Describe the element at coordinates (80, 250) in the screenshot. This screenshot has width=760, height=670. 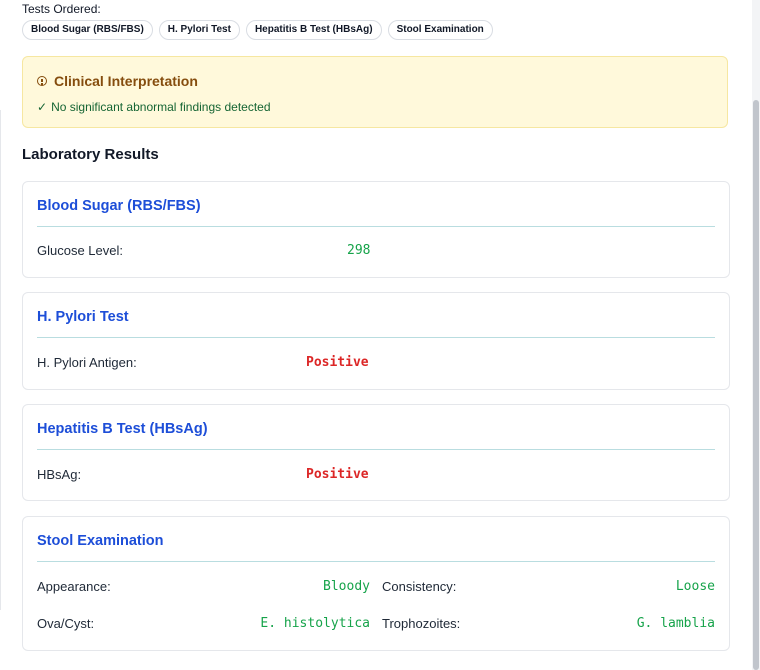
I see `glucose-level-label: Glucose Level:` at that location.